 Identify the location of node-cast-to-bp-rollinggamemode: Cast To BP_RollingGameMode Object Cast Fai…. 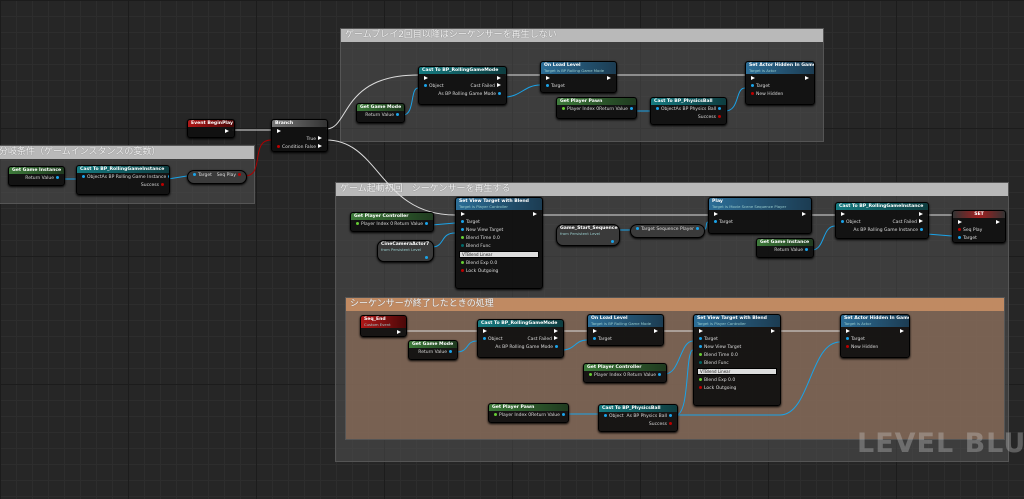
(520, 338).